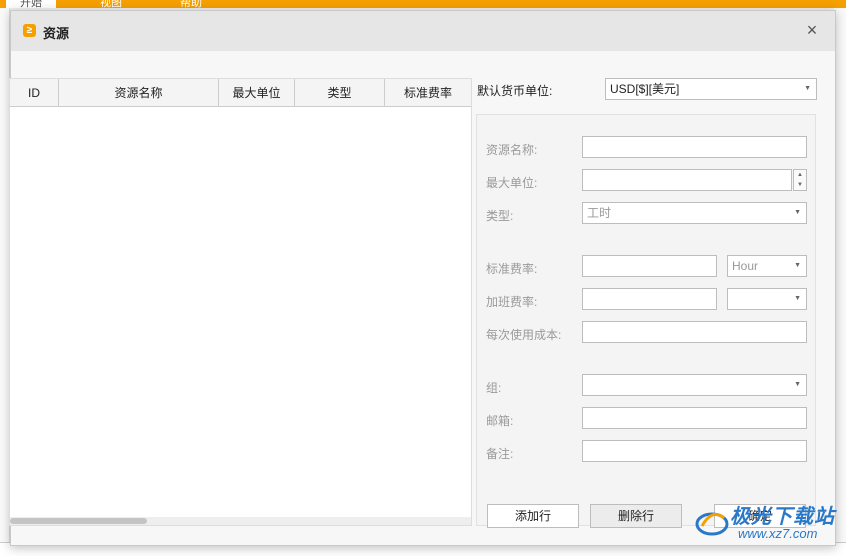 The height and width of the screenshot is (556, 846). What do you see at coordinates (599, 213) in the screenshot?
I see `type-select-value: 工时` at bounding box center [599, 213].